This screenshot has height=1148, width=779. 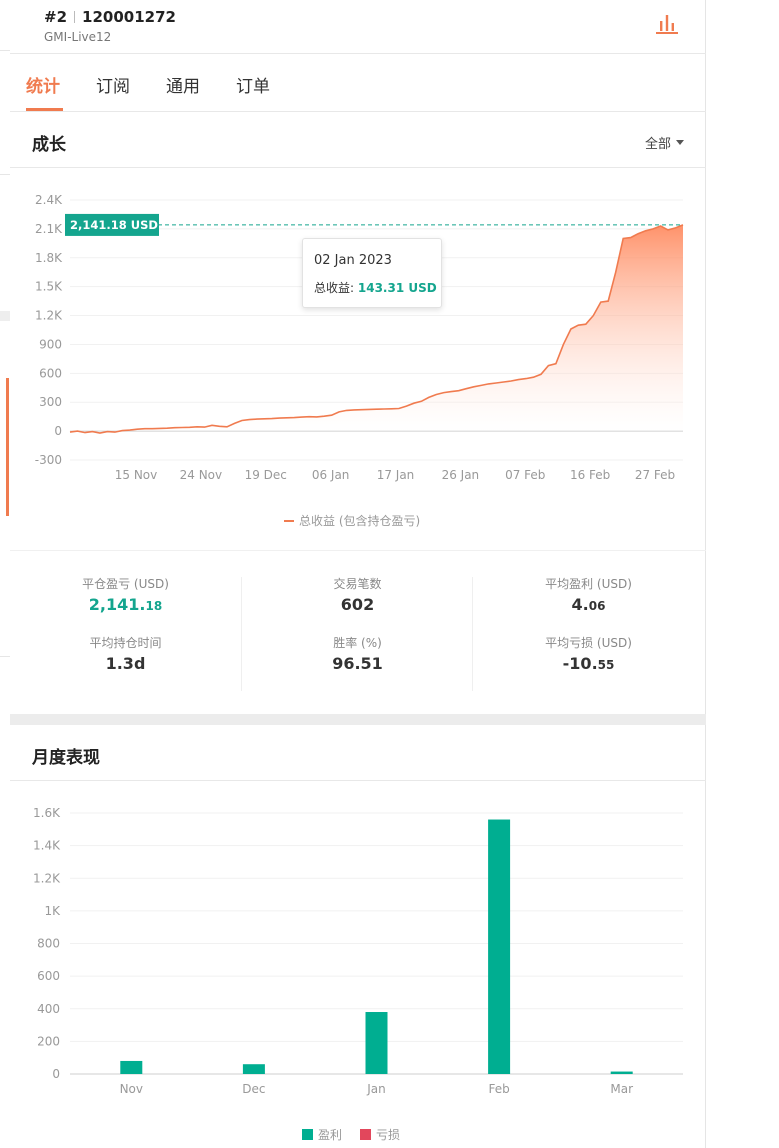 What do you see at coordinates (125, 584) in the screenshot?
I see `stat-label: 平仓盈亏 (USD)` at bounding box center [125, 584].